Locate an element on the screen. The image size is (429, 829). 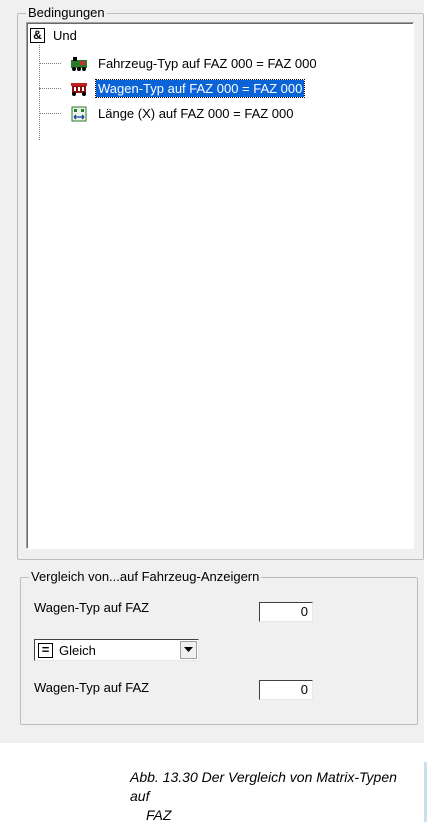
tree-item-laenge: Länge (X) auf FAZ 000 = FAZ 000 is located at coordinates (167, 113).